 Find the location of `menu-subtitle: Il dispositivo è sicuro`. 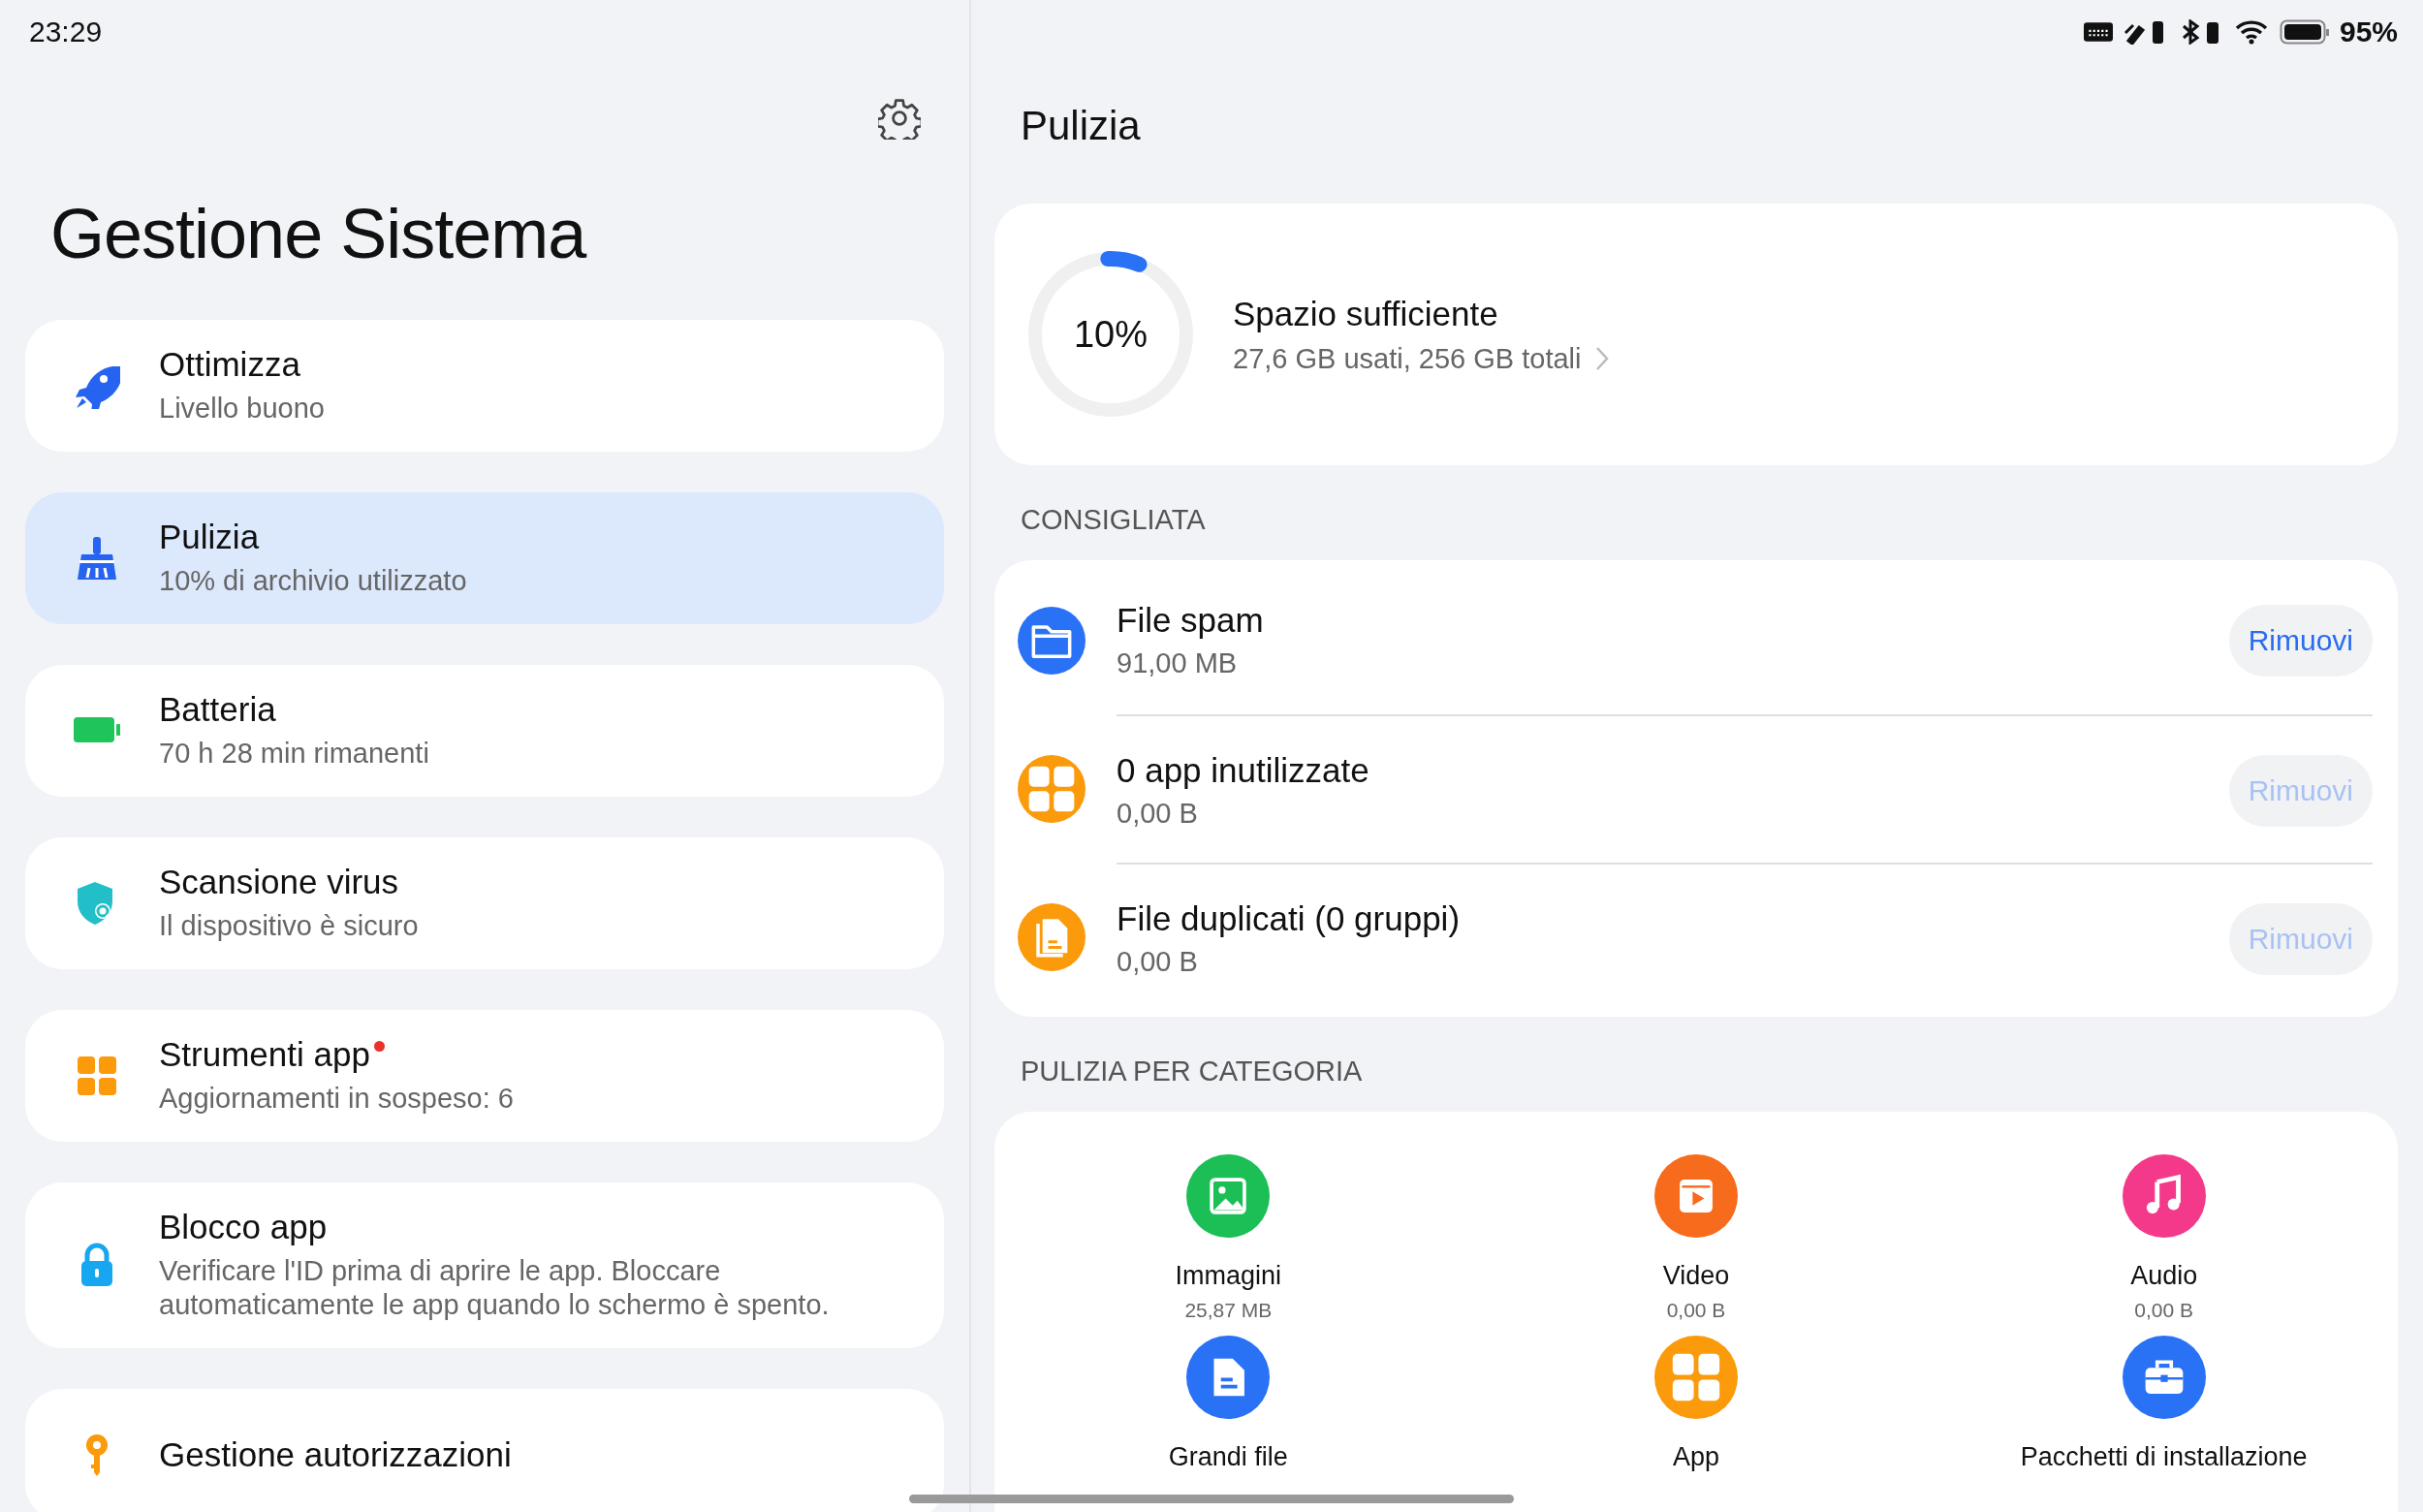

menu-subtitle: Il dispositivo è sicuro is located at coordinates (289, 927).